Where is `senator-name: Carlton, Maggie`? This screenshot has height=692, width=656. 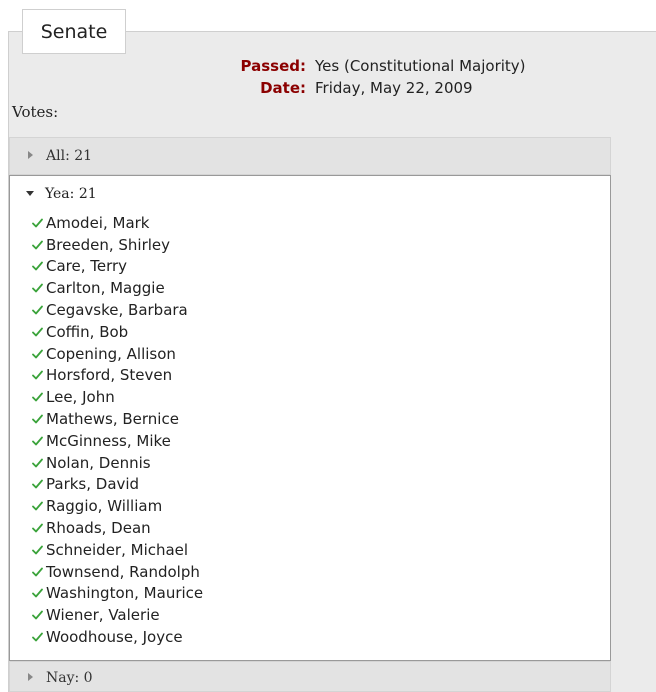
senator-name: Carlton, Maggie is located at coordinates (105, 288).